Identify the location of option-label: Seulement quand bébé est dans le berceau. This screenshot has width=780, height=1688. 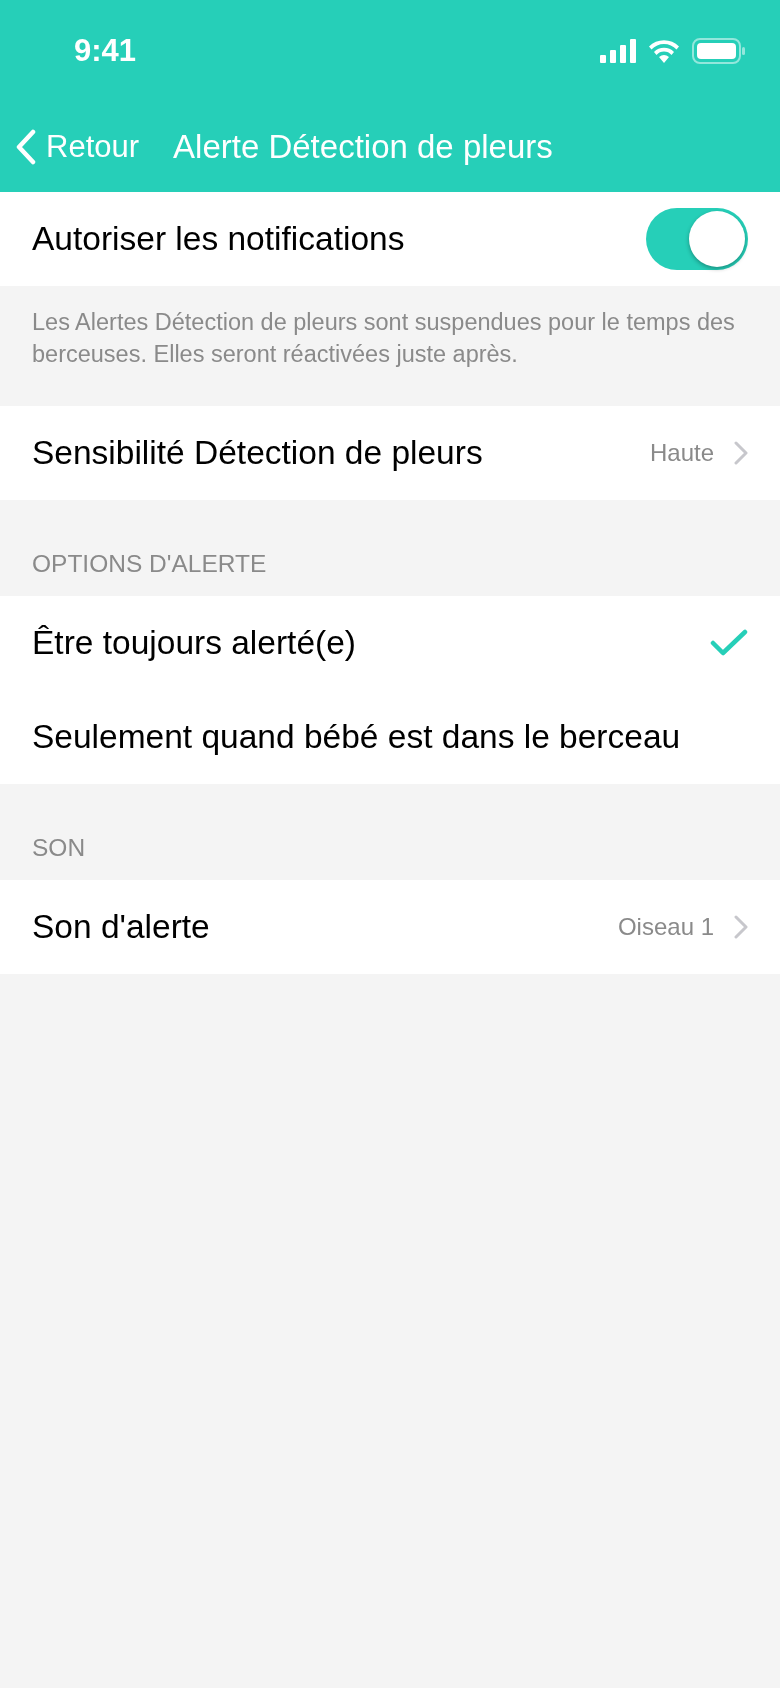
(357, 737).